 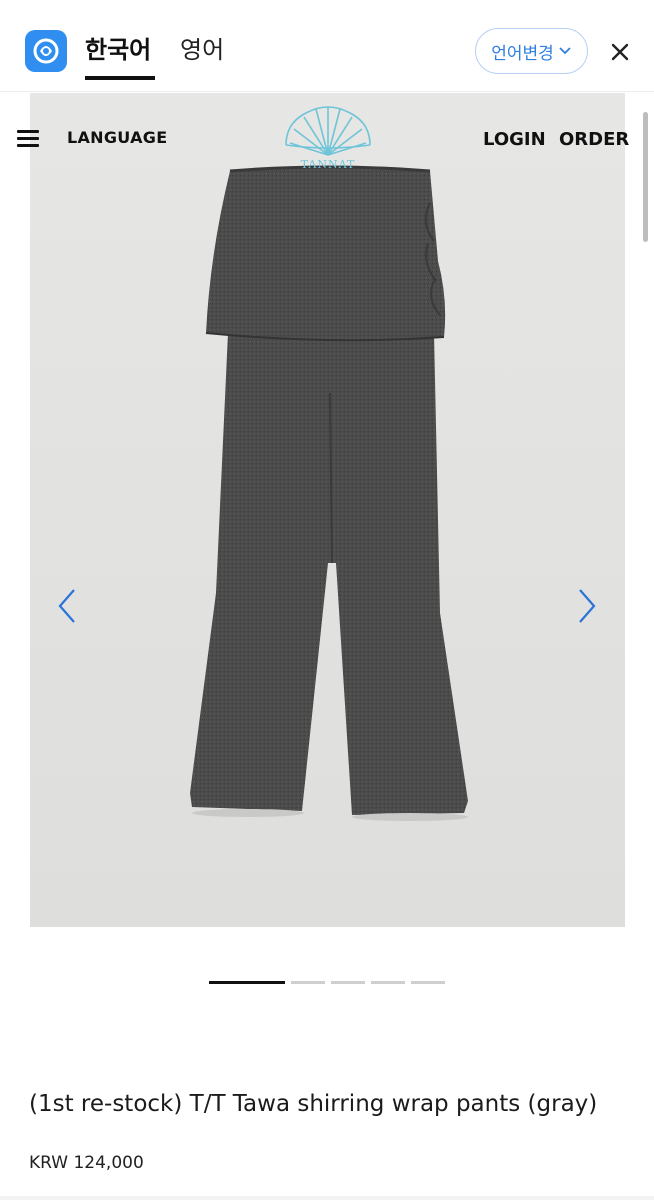 What do you see at coordinates (86, 1163) in the screenshot?
I see `product-price: KRW 124,000` at bounding box center [86, 1163].